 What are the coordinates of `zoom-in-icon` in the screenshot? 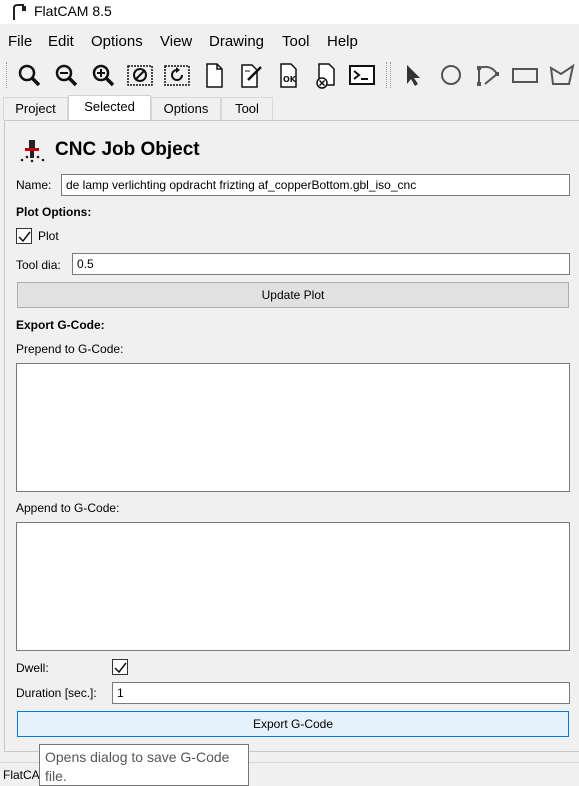 It's located at (103, 75).